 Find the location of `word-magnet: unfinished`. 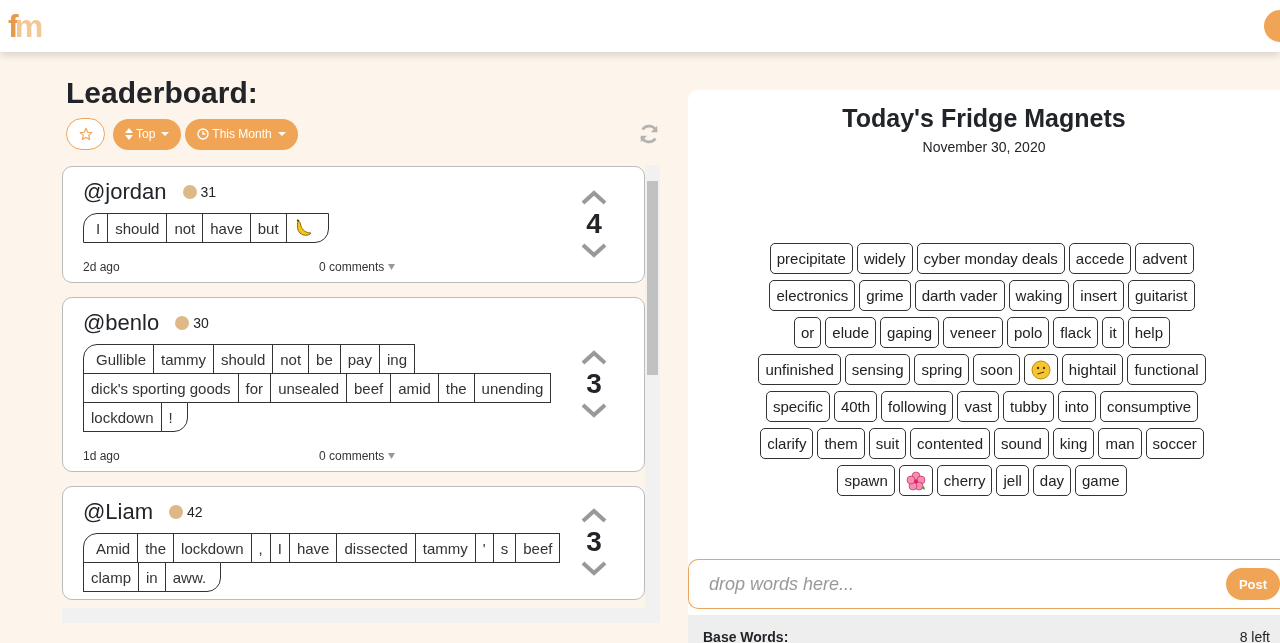

word-magnet: unfinished is located at coordinates (799, 369).